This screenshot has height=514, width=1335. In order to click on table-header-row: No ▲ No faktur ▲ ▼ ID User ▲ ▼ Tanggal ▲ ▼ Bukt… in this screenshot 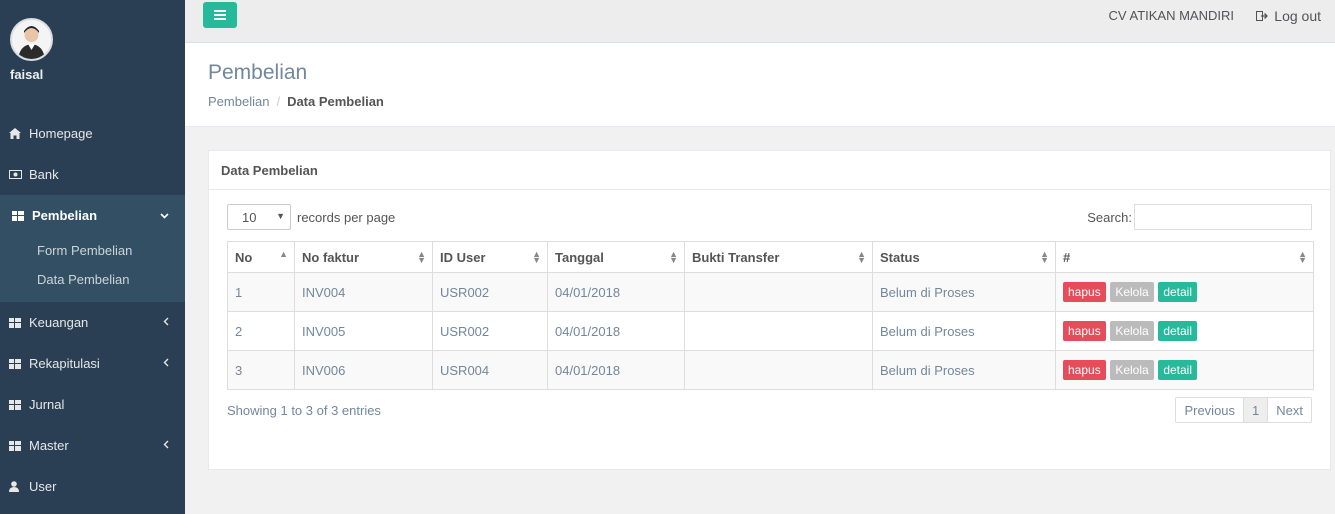, I will do `click(770, 257)`.